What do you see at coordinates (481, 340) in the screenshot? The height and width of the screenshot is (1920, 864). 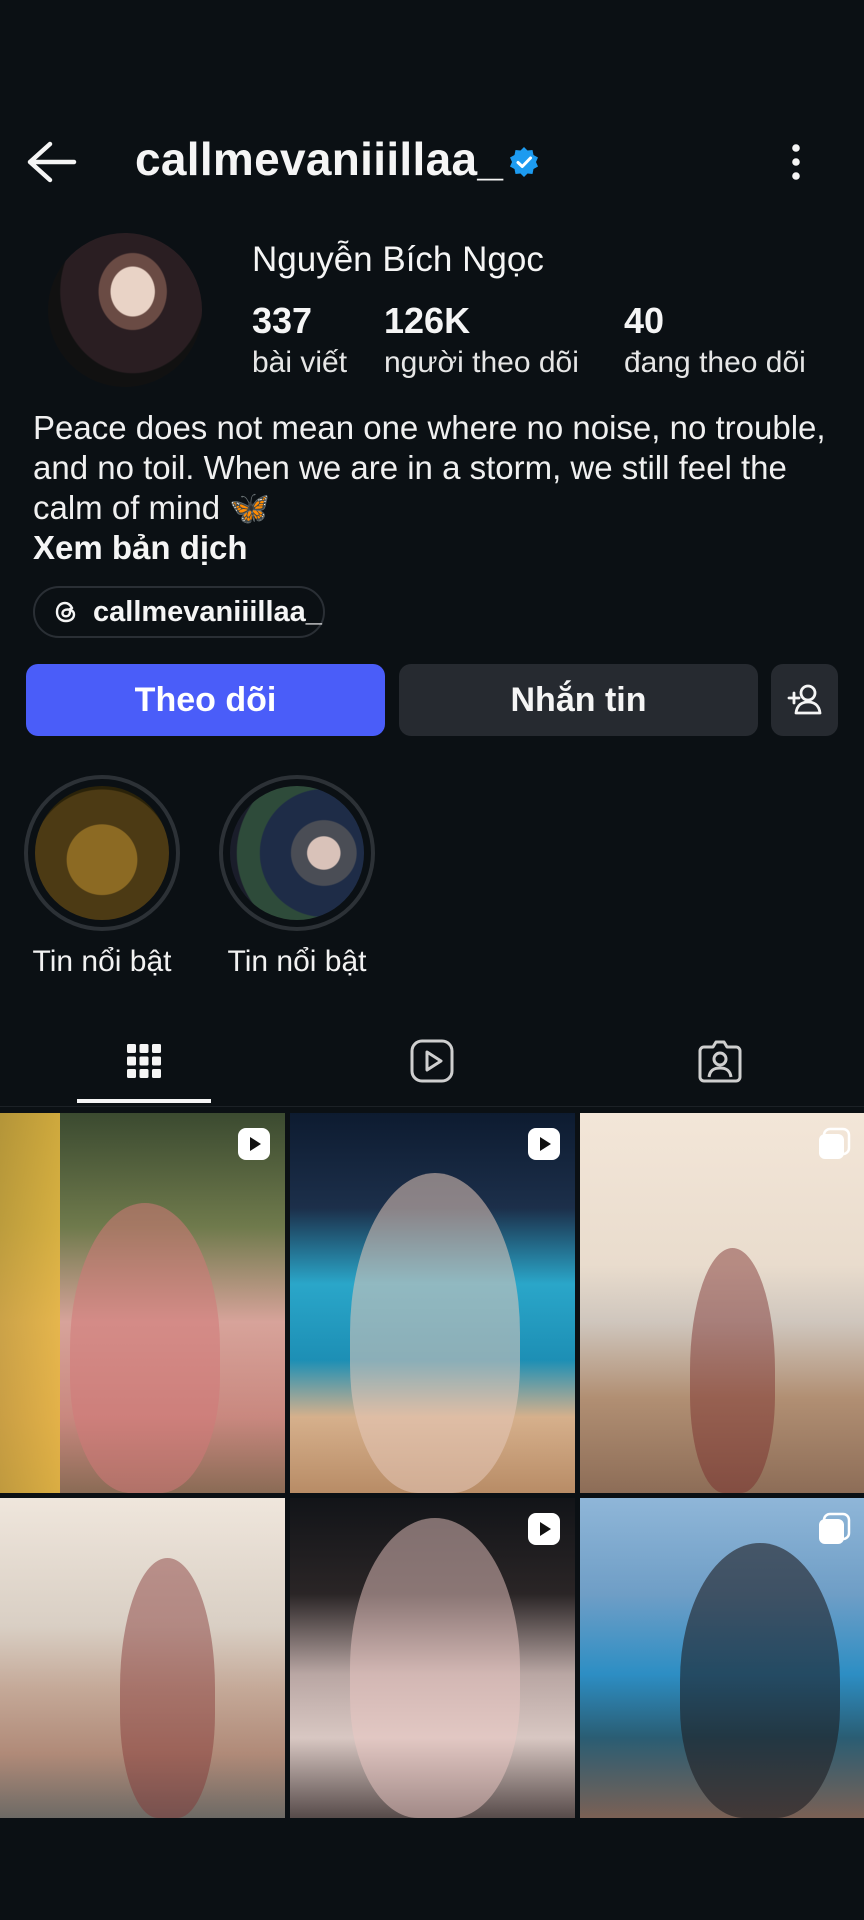 I see `stat-followers: 126K người theo dõi` at bounding box center [481, 340].